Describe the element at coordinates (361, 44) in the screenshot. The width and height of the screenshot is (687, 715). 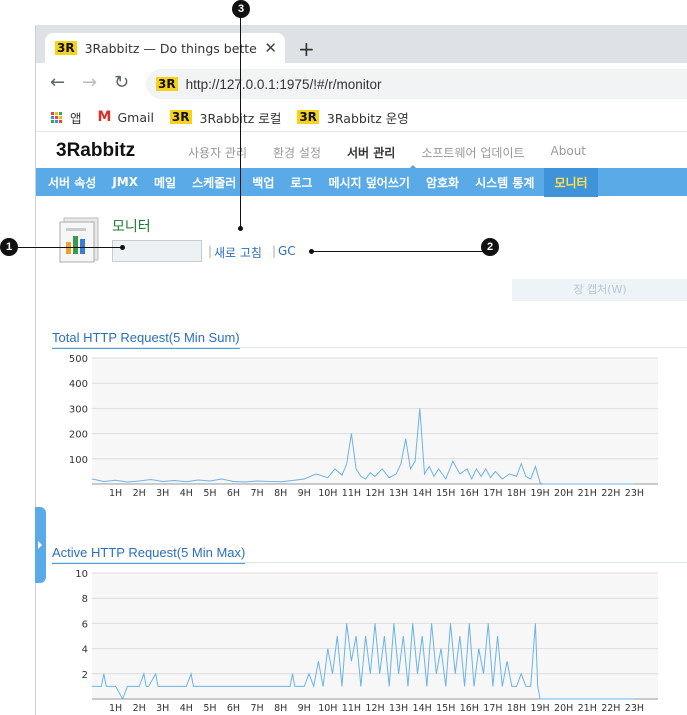
I see `tab-strip: 3R 3Rabbitz — Do things better, to ✕ +` at that location.